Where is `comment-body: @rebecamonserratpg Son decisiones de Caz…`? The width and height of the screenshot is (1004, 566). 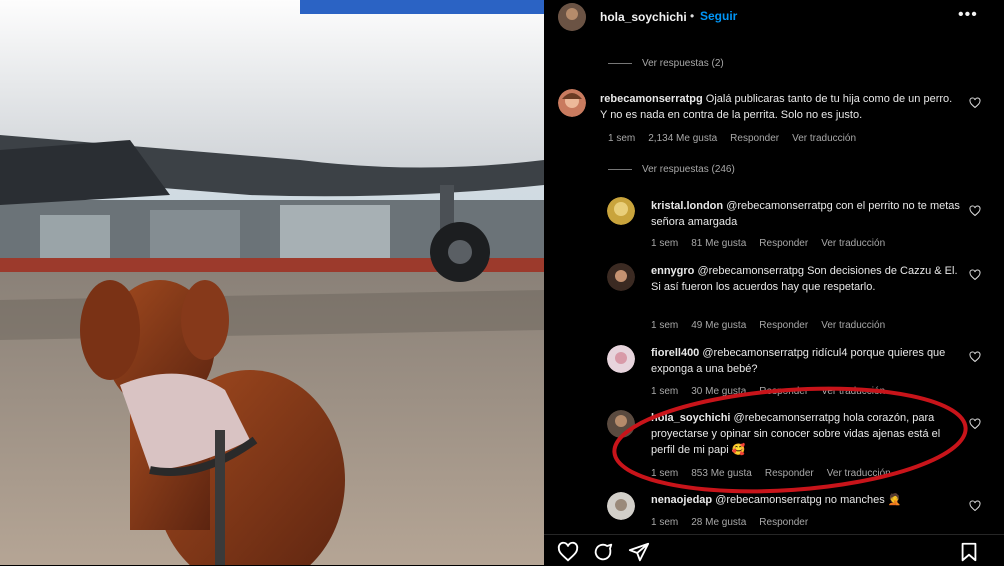
comment-body: @rebecamonserratpg Son decisiones de Caz… is located at coordinates (804, 279).